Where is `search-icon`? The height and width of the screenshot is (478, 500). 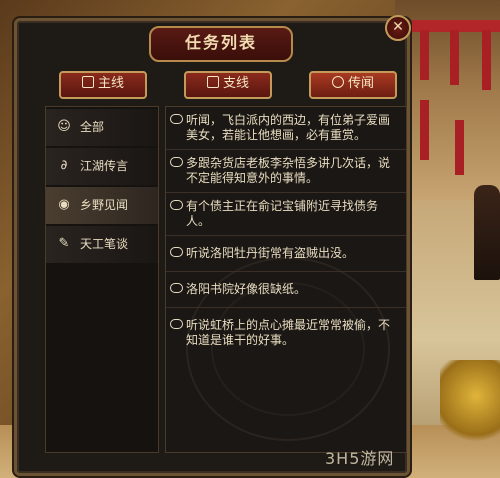
search-icon is located at coordinates (212, 82).